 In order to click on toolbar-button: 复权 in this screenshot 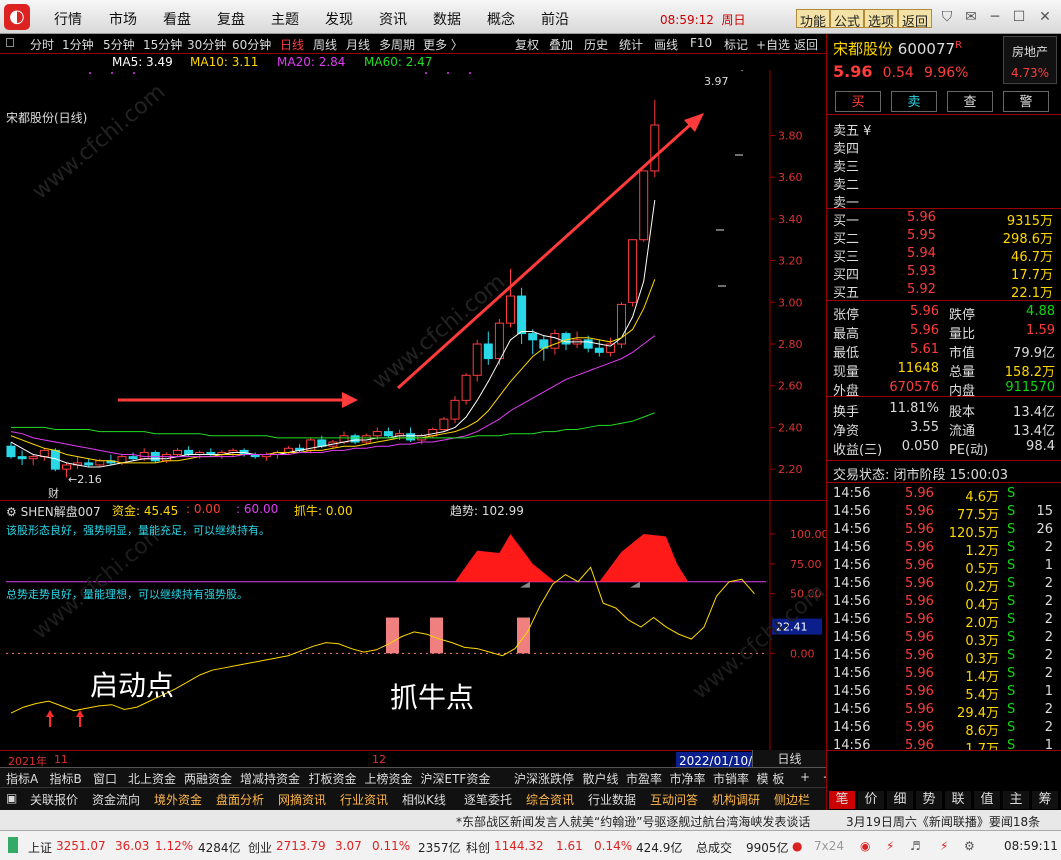, I will do `click(527, 44)`.